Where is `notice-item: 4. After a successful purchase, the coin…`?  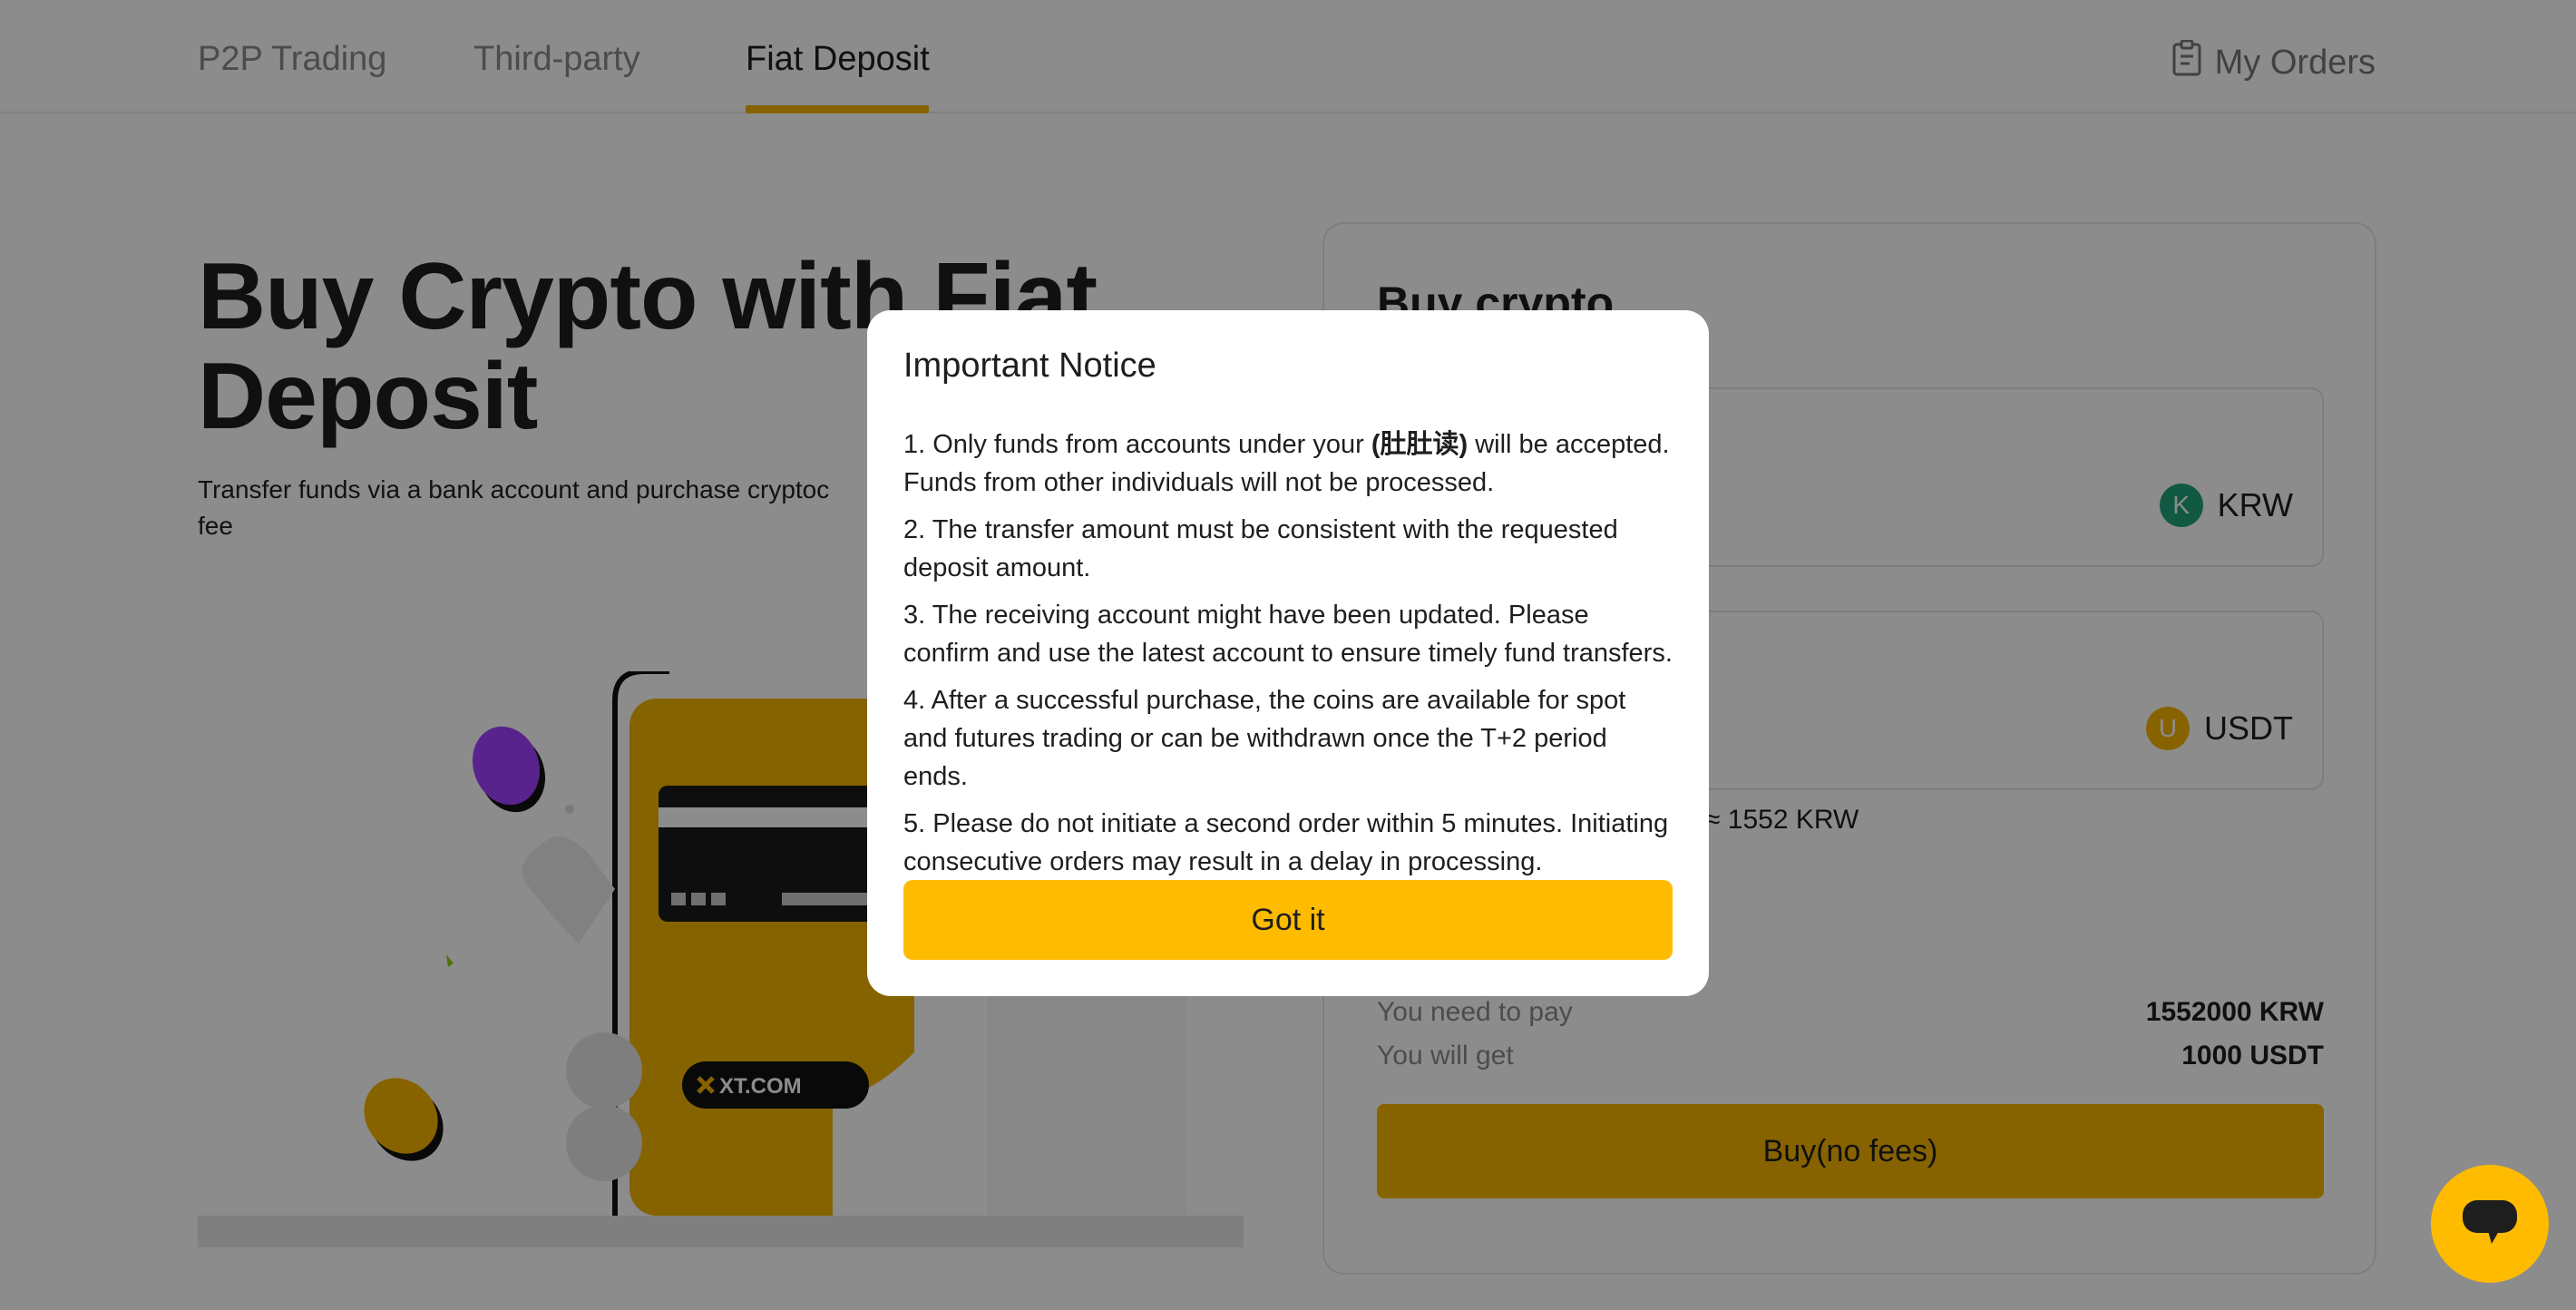 notice-item: 4. After a successful purchase, the coin… is located at coordinates (1288, 738).